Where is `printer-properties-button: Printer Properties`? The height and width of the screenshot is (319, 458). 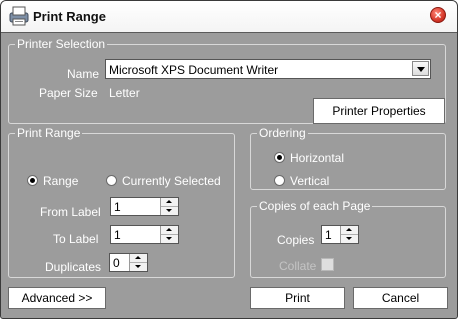 printer-properties-button: Printer Properties is located at coordinates (379, 111).